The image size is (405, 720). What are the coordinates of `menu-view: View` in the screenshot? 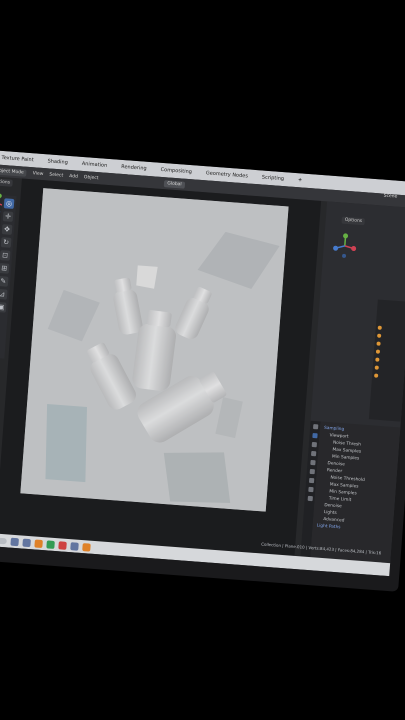 It's located at (38, 174).